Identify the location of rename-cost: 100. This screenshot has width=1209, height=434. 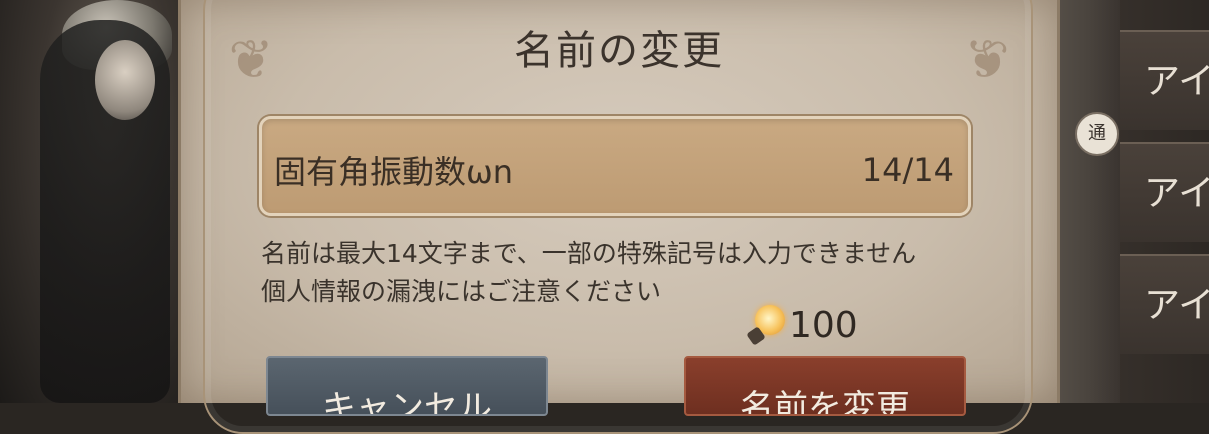
(802, 325).